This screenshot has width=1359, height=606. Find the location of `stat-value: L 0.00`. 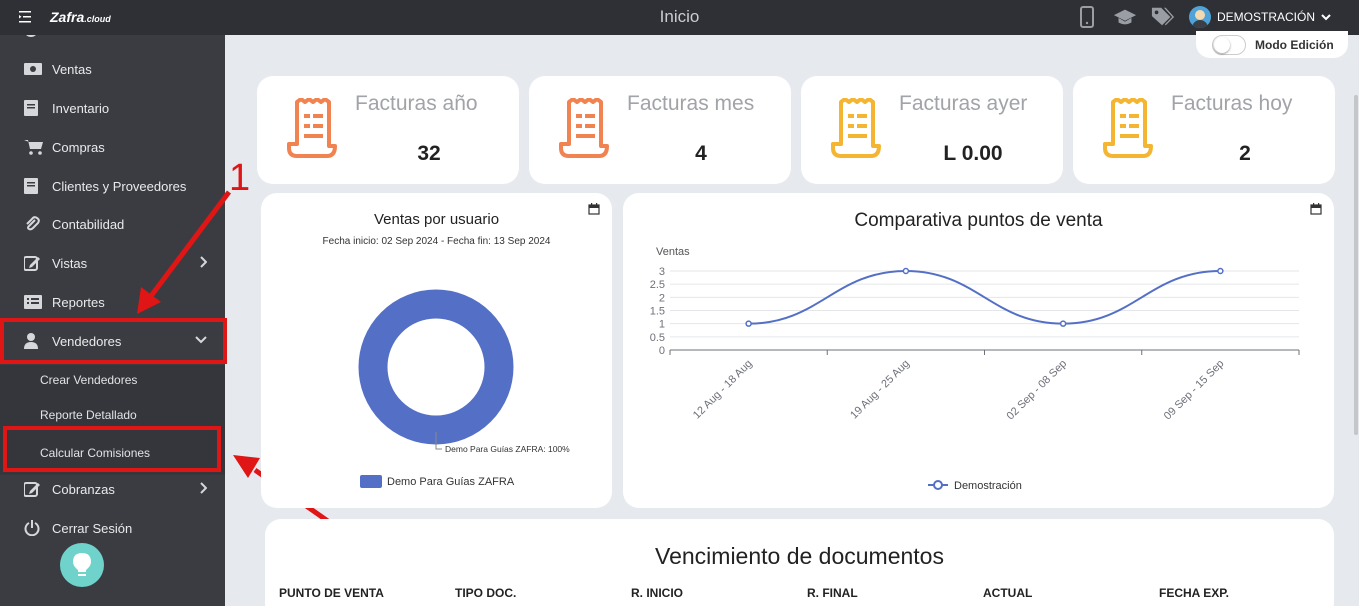

stat-value: L 0.00 is located at coordinates (973, 153).